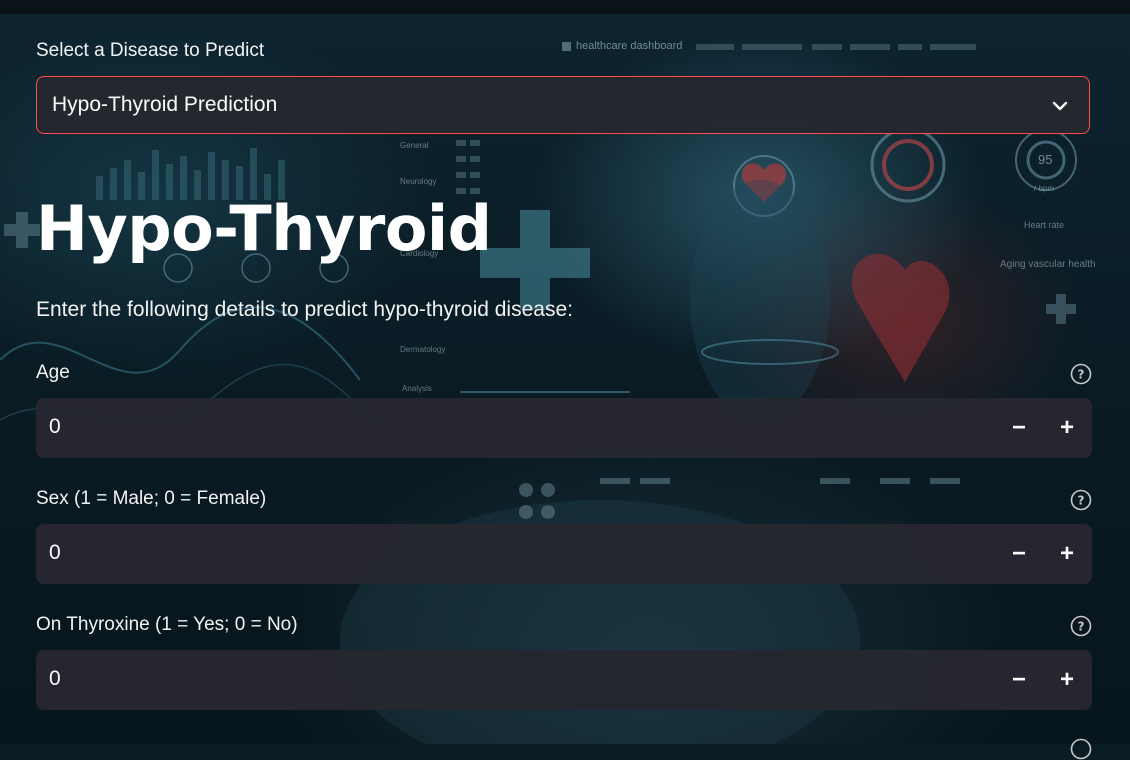 The image size is (1130, 760). I want to click on on-thyroxine-value: 0, so click(55, 679).